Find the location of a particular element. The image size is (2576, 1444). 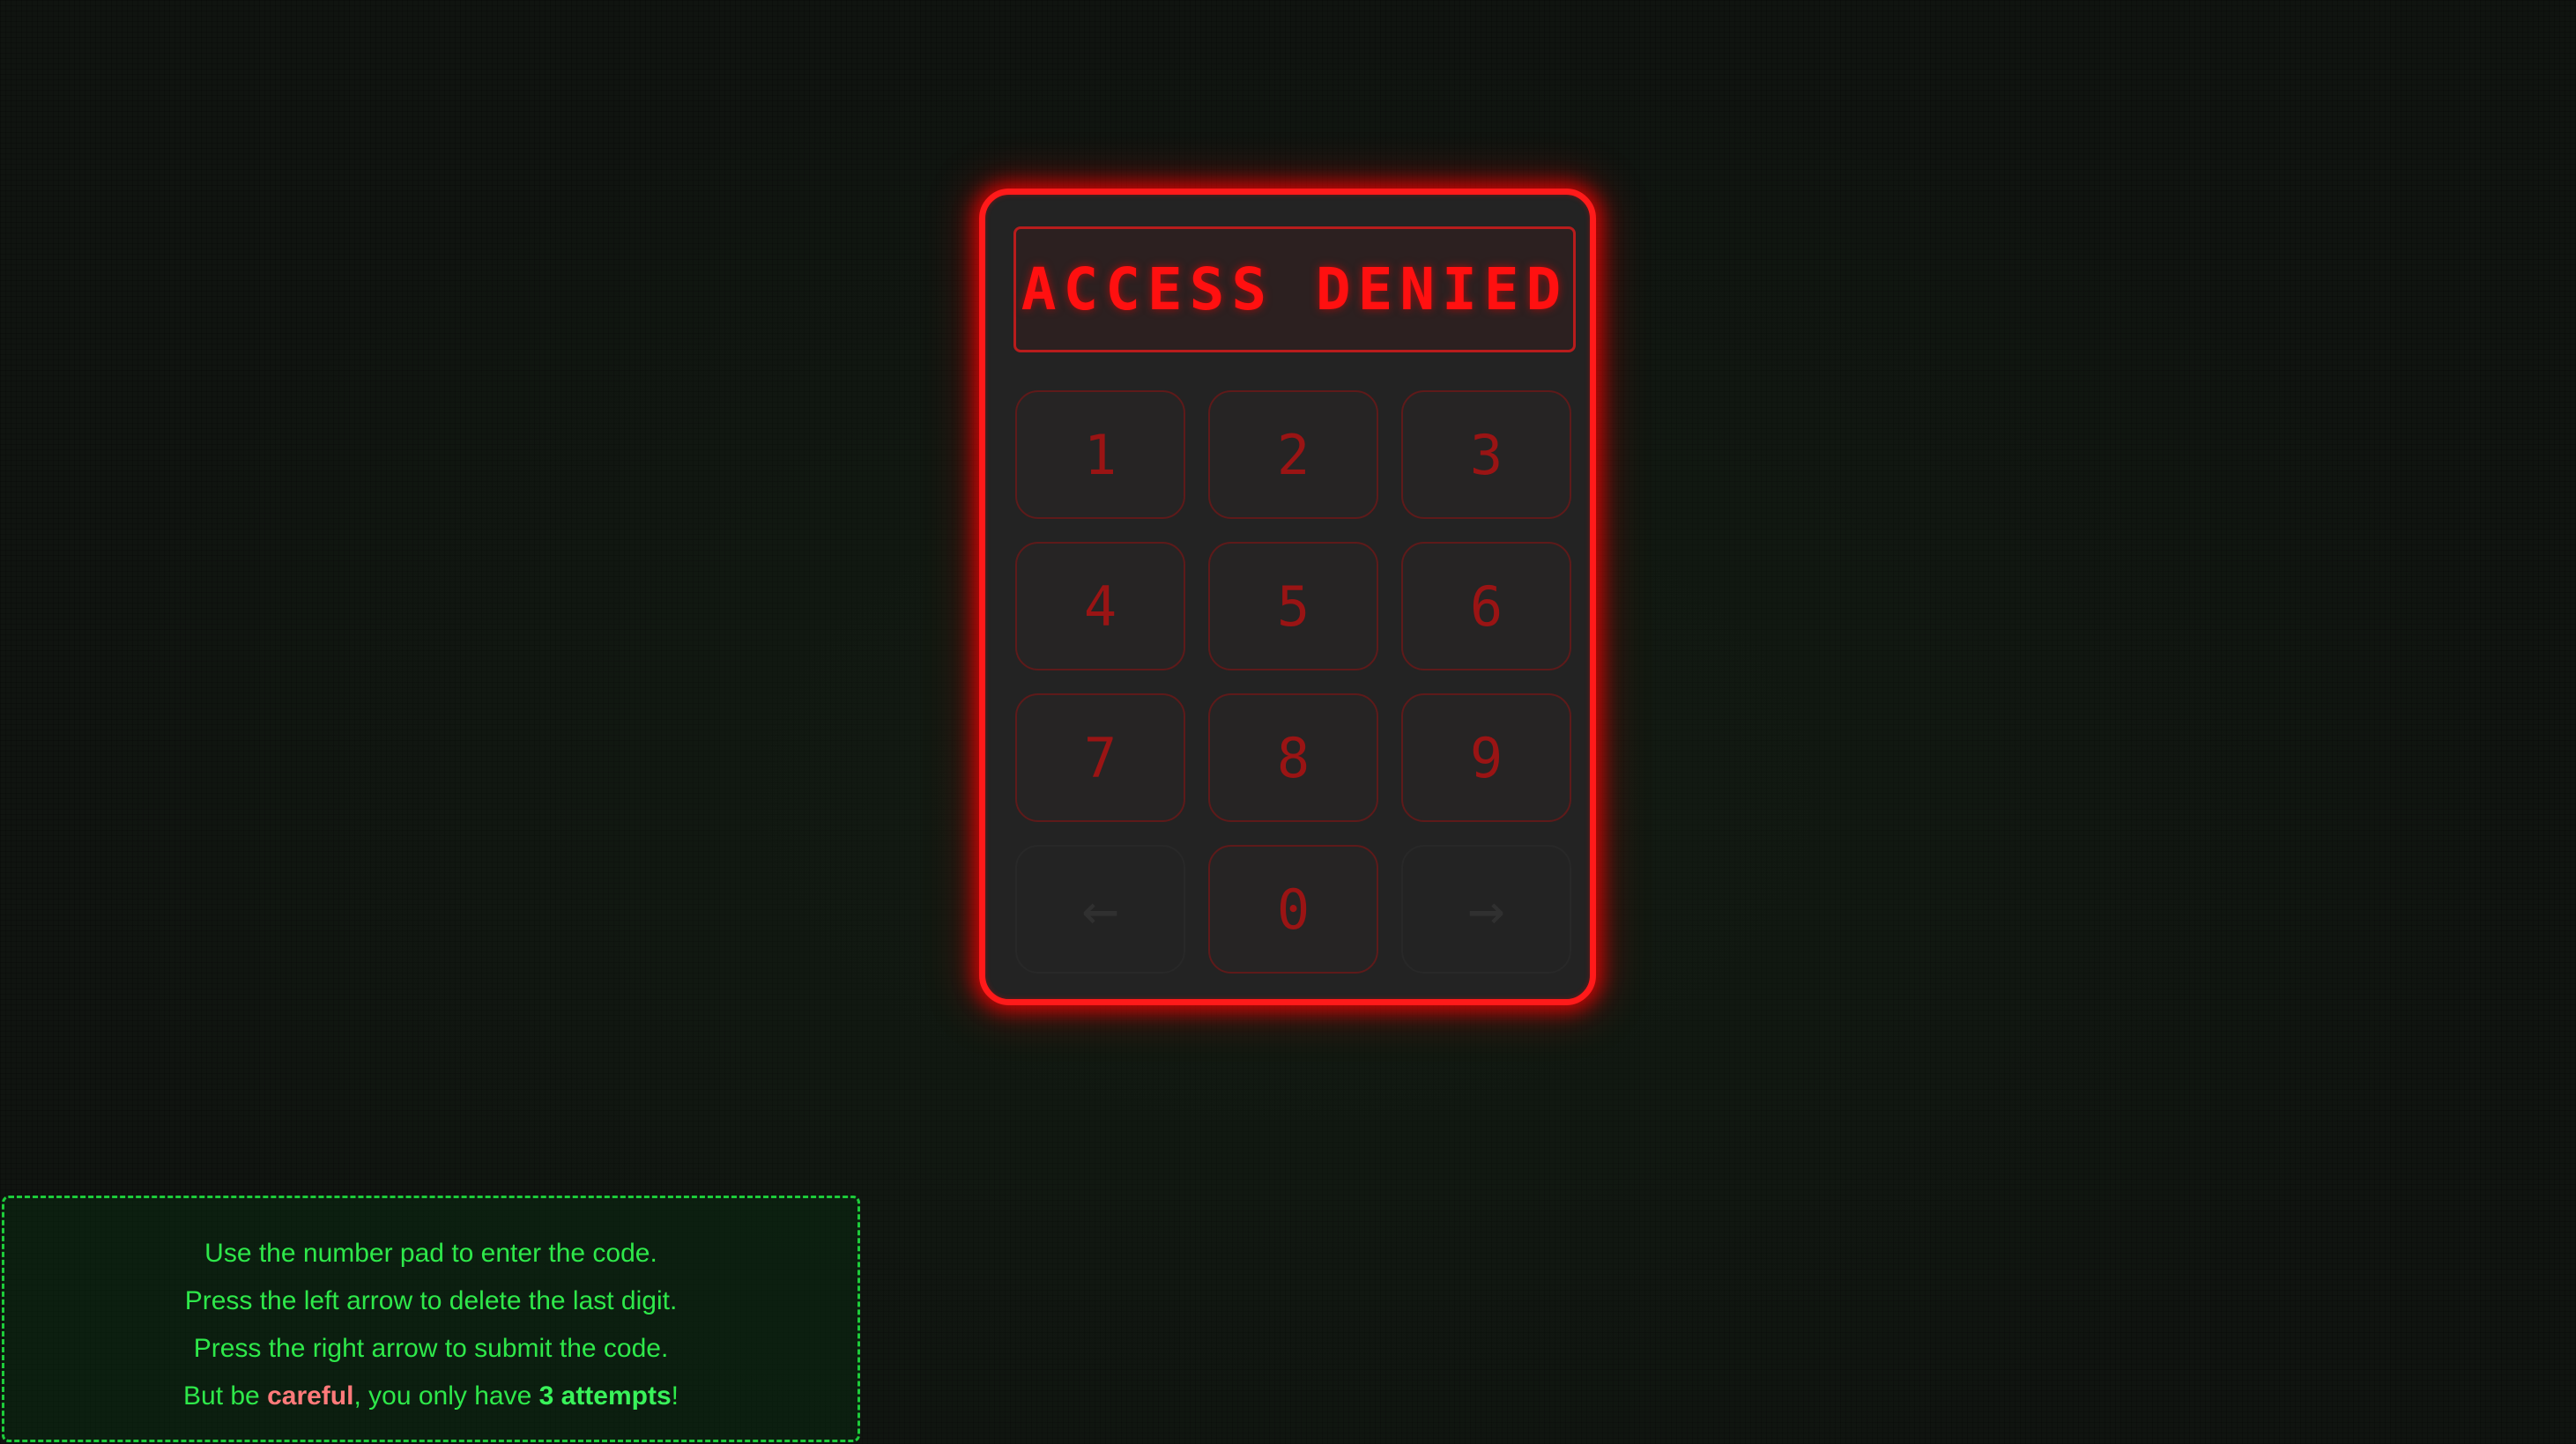

attempts-count: 3 attempts is located at coordinates (605, 1396).